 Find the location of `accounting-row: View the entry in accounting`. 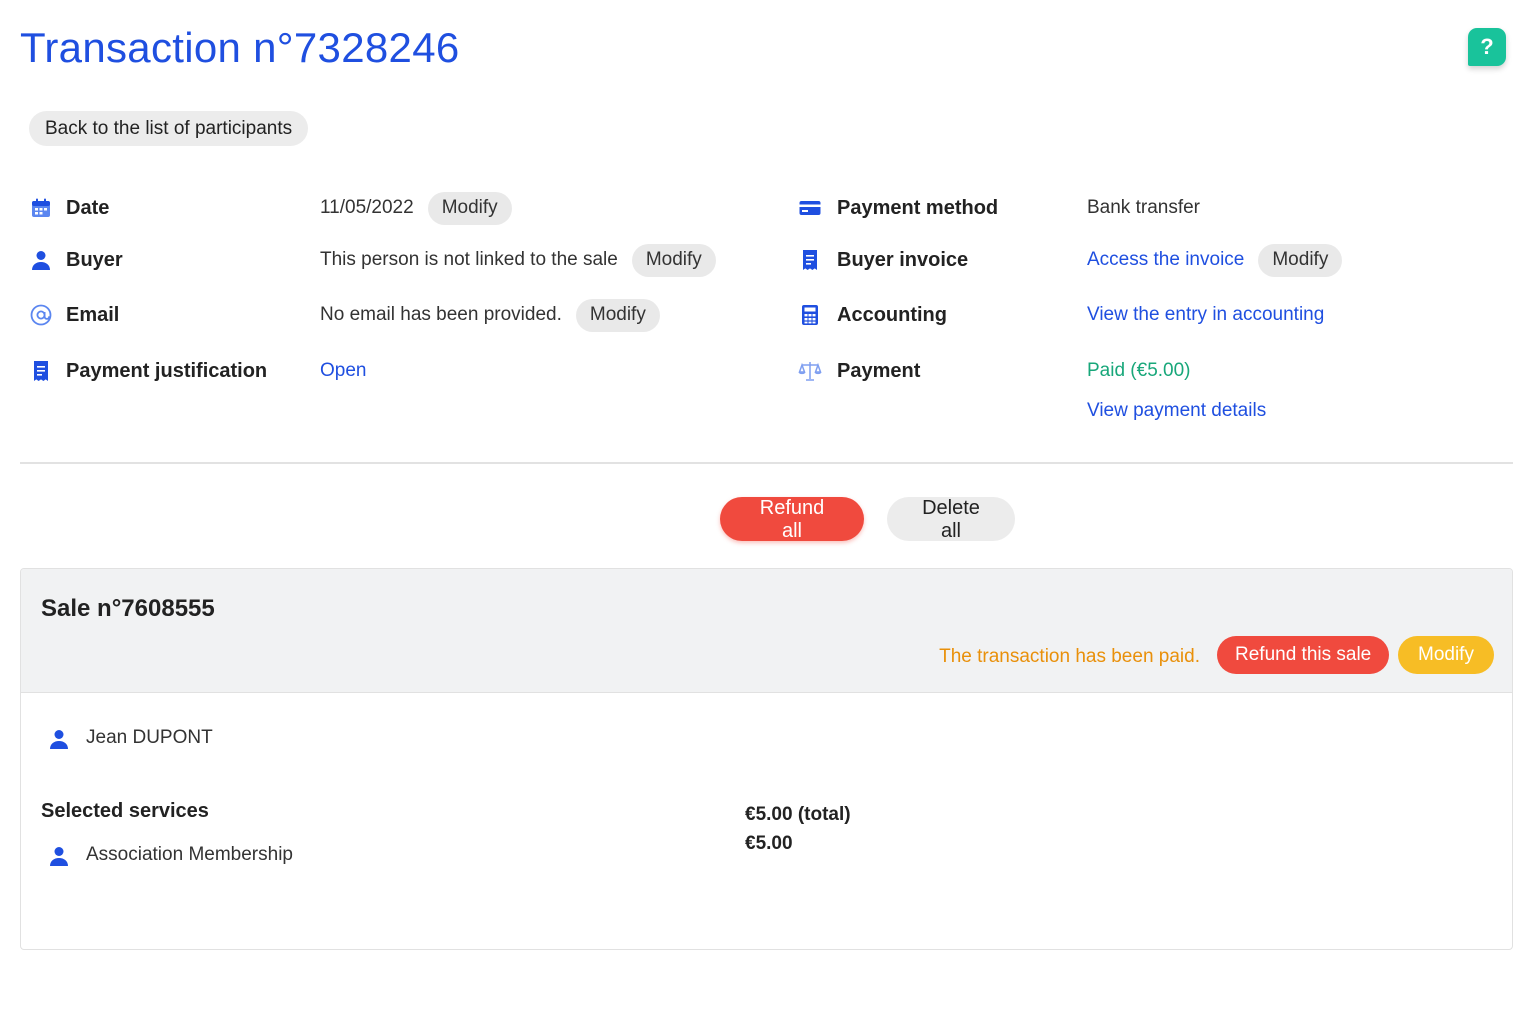

accounting-row: View the entry in accounting is located at coordinates (1205, 315).